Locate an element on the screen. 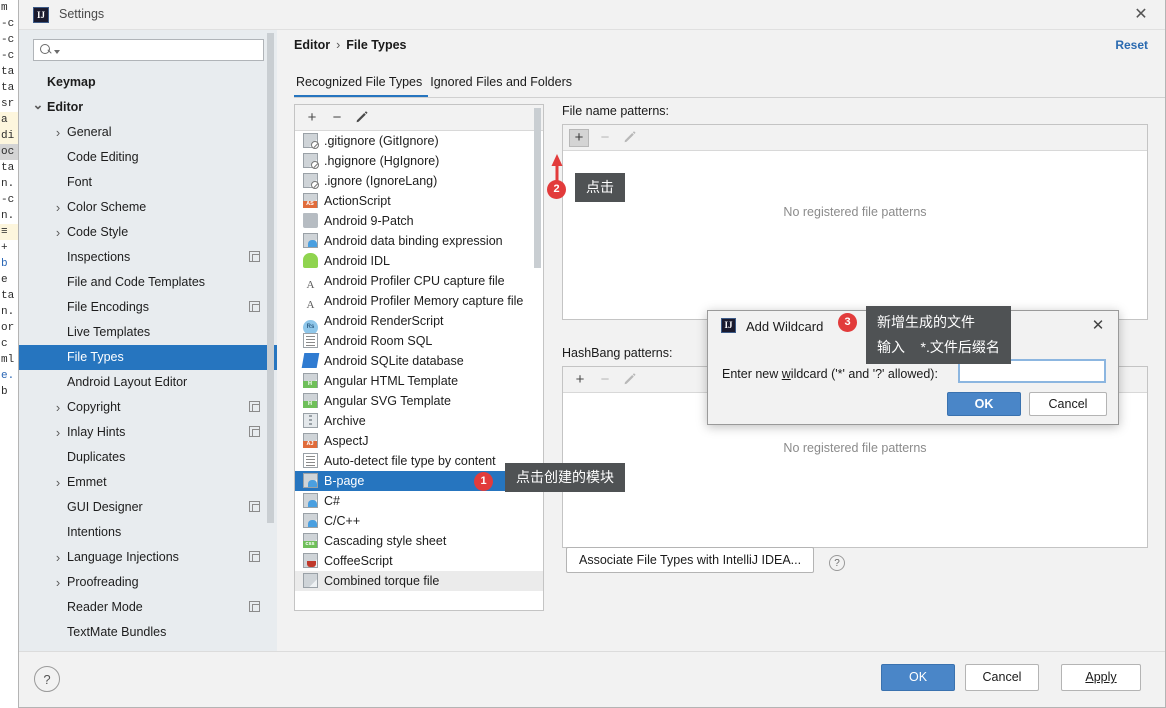 Image resolution: width=1166 pixels, height=708 pixels. tab-ignored-files-and-folders: Ignored Files and Folders is located at coordinates (503, 83).